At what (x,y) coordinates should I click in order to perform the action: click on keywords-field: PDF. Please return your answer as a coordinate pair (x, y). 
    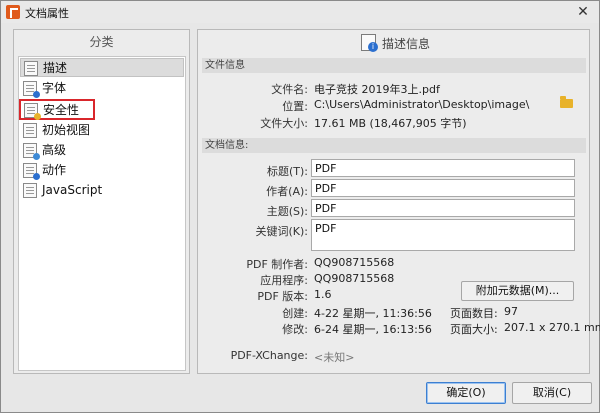
    Looking at the image, I should click on (443, 235).